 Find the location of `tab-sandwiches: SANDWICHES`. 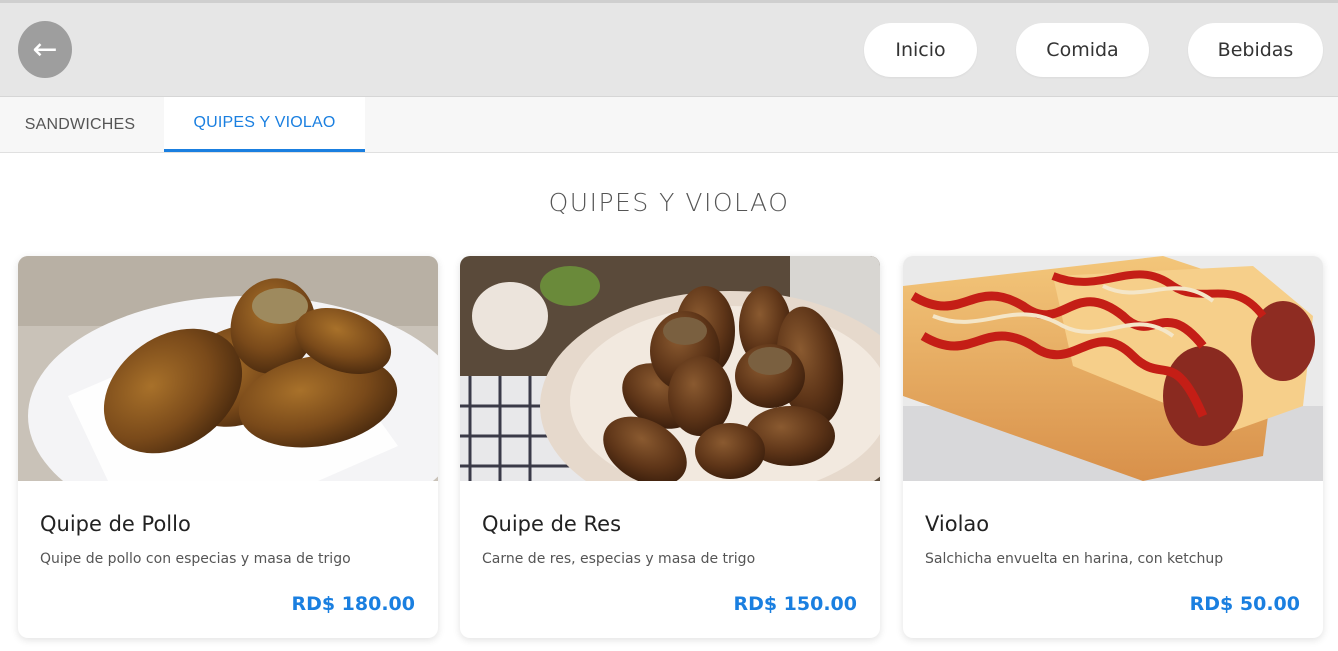

tab-sandwiches: SANDWICHES is located at coordinates (80, 124).